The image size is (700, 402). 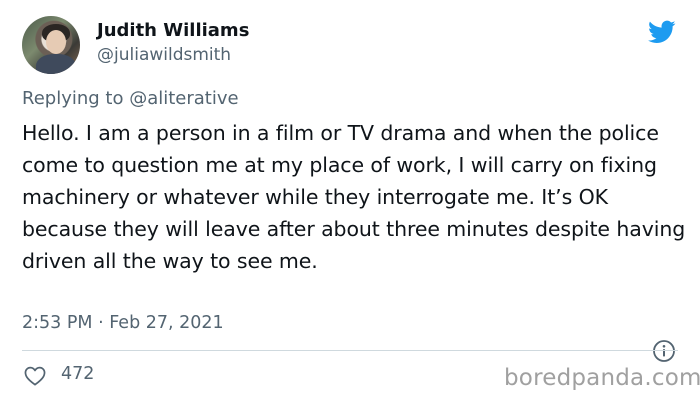 What do you see at coordinates (350, 350) in the screenshot?
I see `divider` at bounding box center [350, 350].